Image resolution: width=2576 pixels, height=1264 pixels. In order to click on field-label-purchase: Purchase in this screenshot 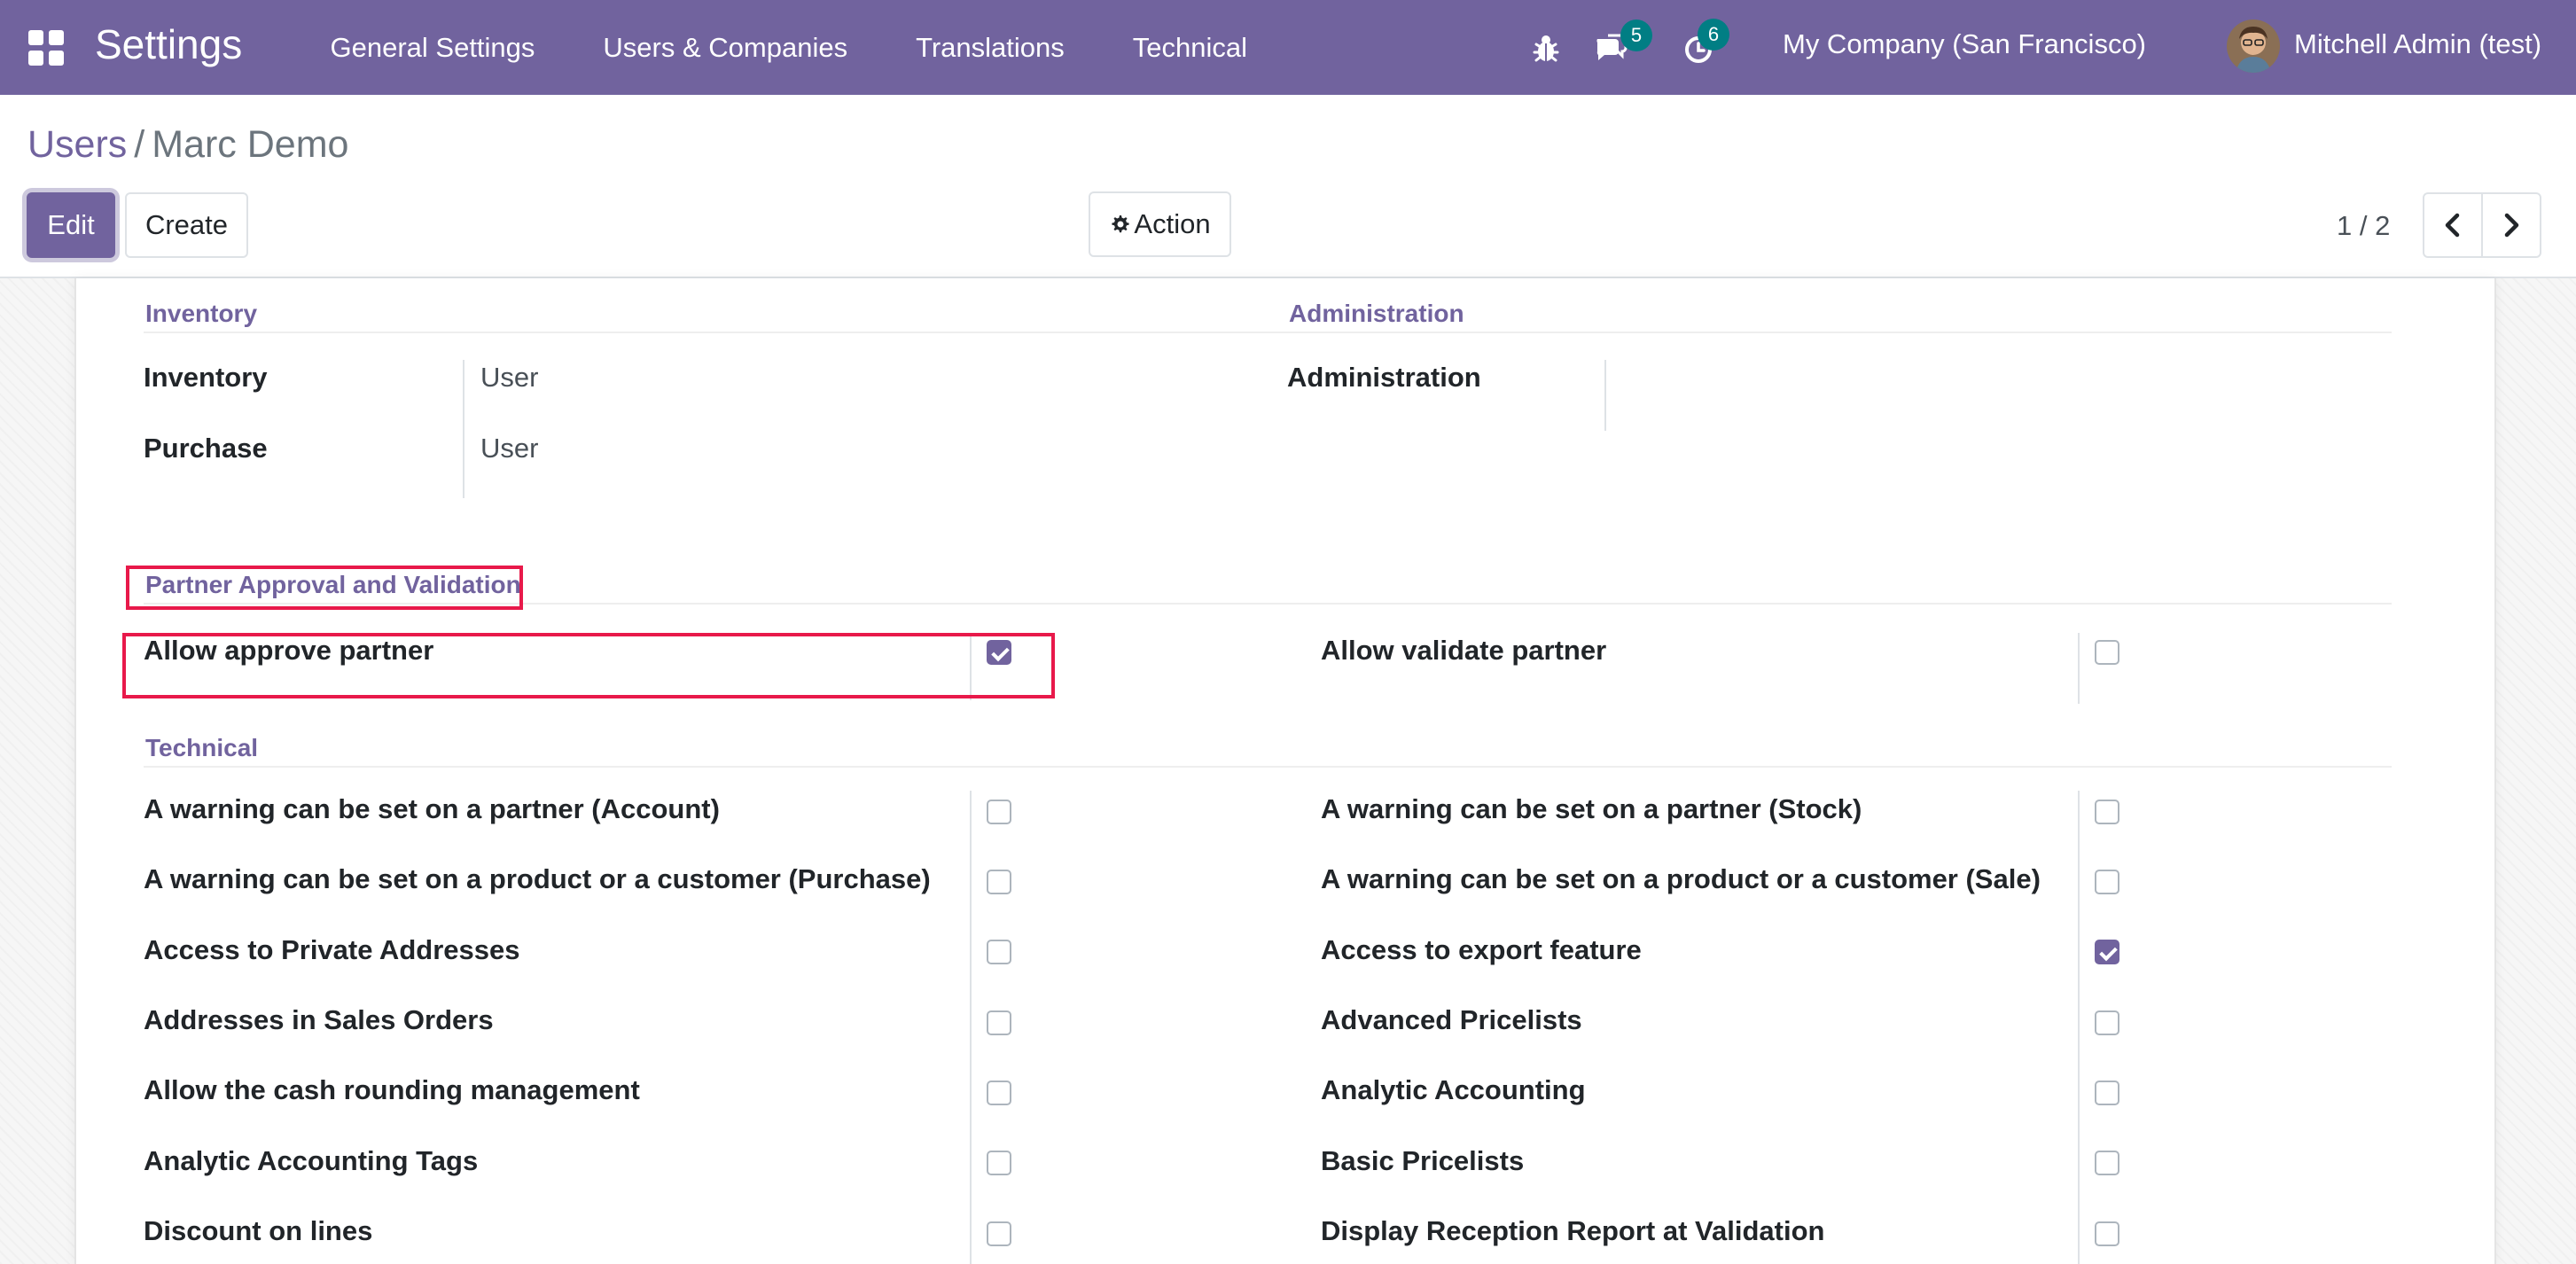, I will do `click(206, 448)`.